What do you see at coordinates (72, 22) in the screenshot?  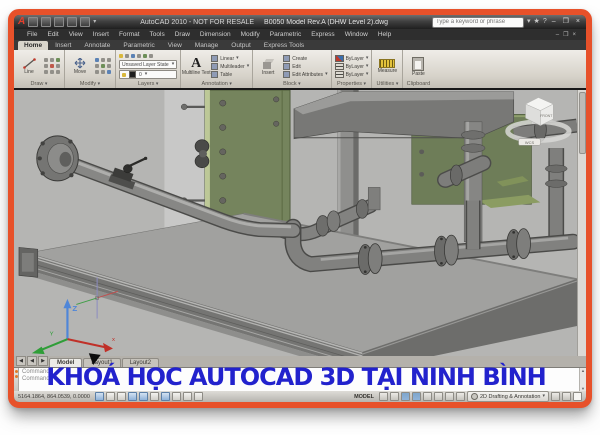 I see `undo-icon` at bounding box center [72, 22].